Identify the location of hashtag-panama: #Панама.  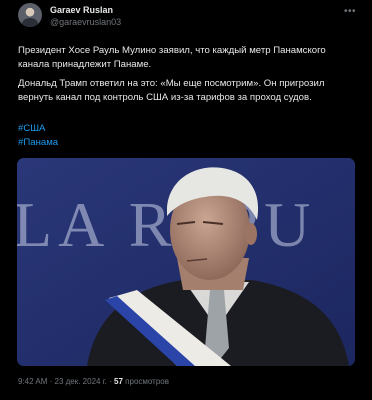
(38, 143).